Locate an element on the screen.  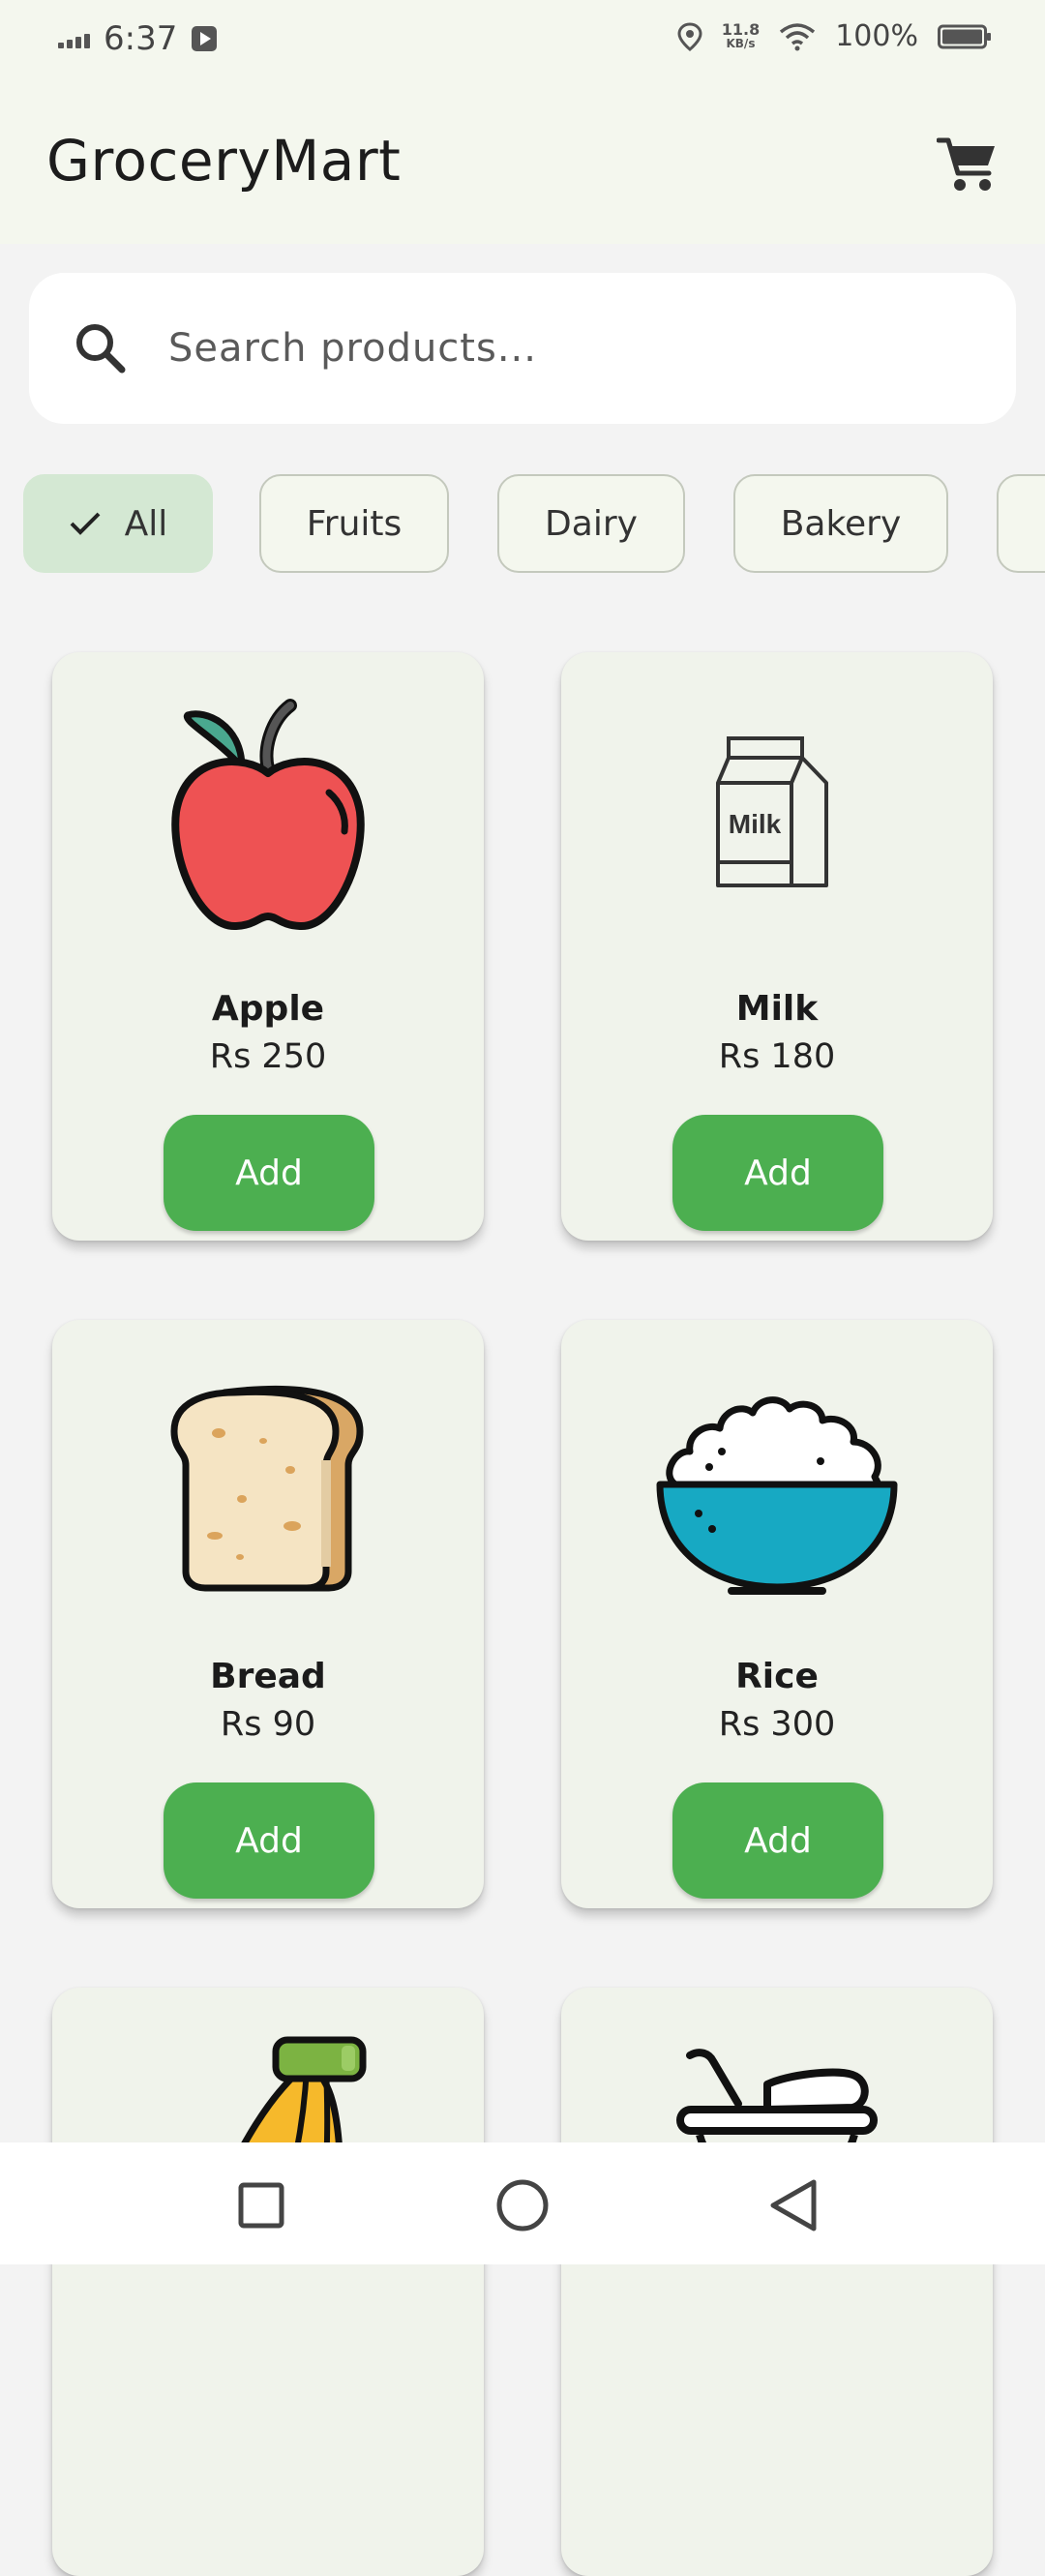
back-button is located at coordinates (793, 2205).